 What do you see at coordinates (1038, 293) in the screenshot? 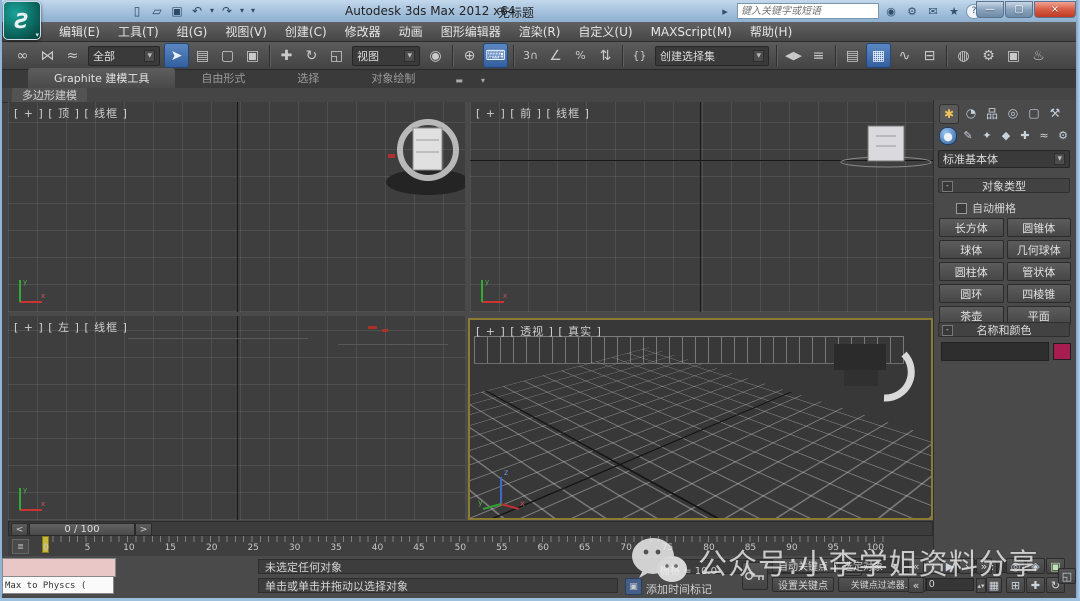
I see `object-type-button: 四棱锥` at bounding box center [1038, 293].